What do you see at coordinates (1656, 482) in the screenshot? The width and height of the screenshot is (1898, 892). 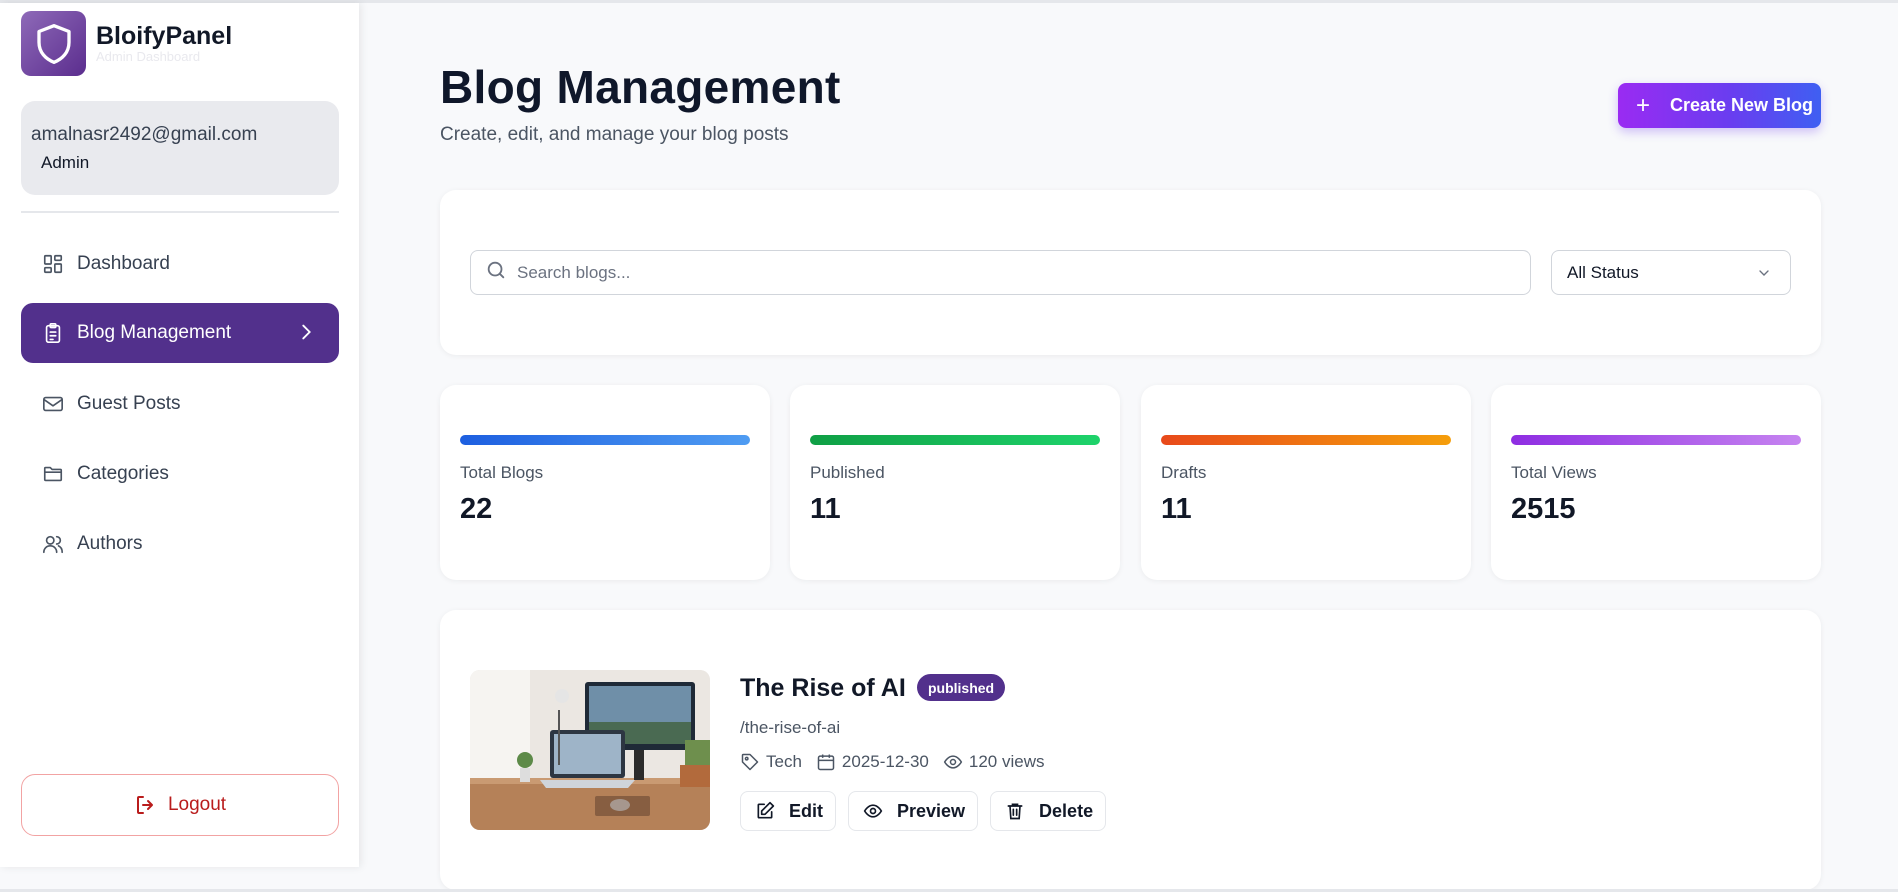 I see `stat-card-total-views: Total Views 2515` at bounding box center [1656, 482].